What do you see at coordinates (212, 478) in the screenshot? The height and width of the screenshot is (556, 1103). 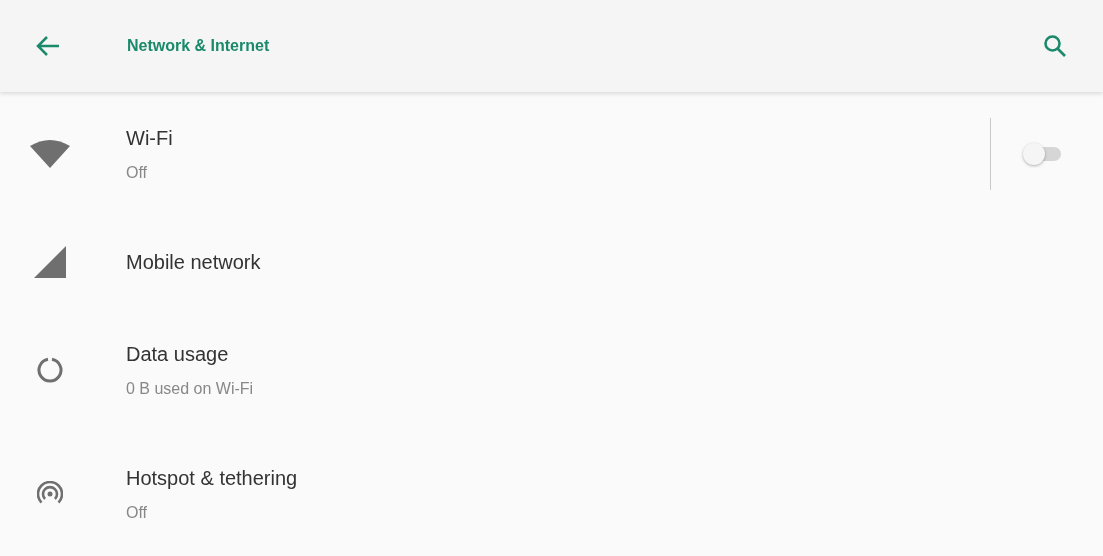 I see `item-title: Hotspot & tethering` at bounding box center [212, 478].